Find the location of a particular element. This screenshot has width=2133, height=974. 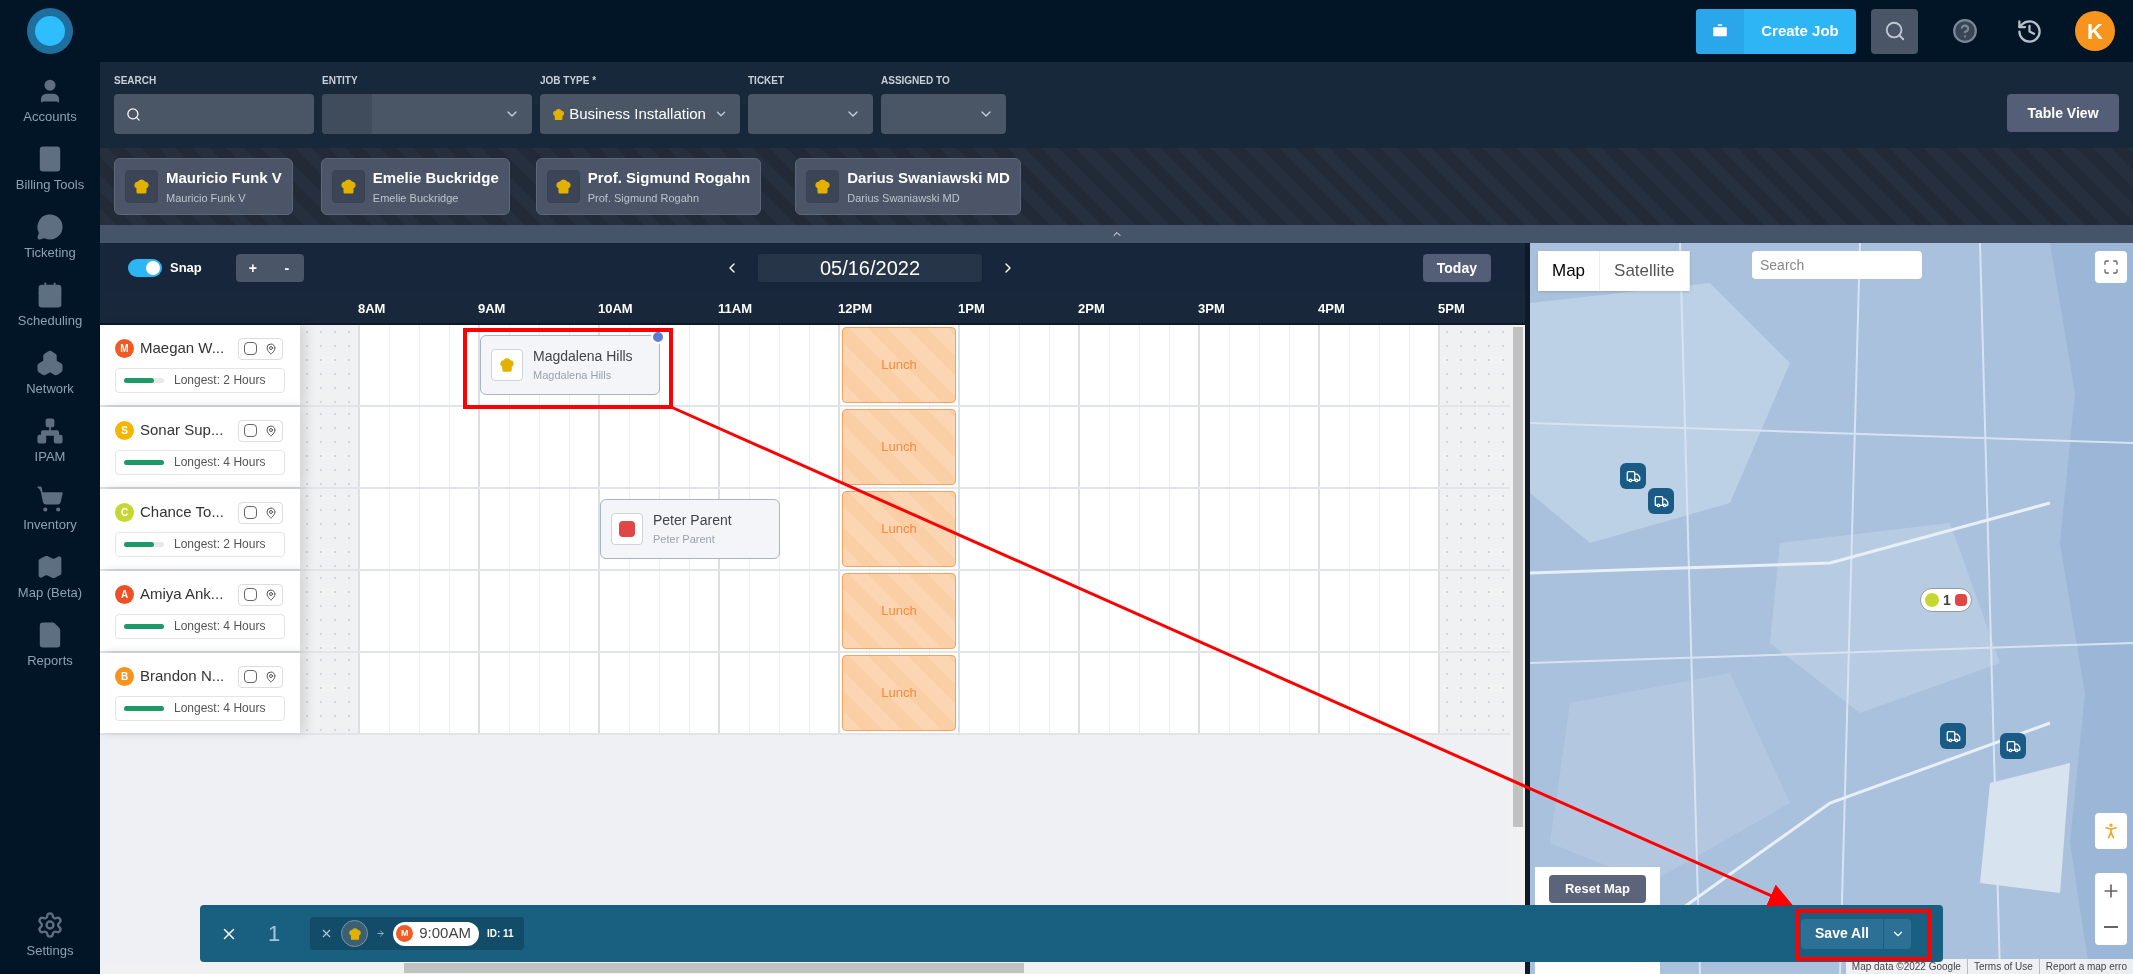

map-attribution: Report a map erro is located at coordinates (2085, 966).